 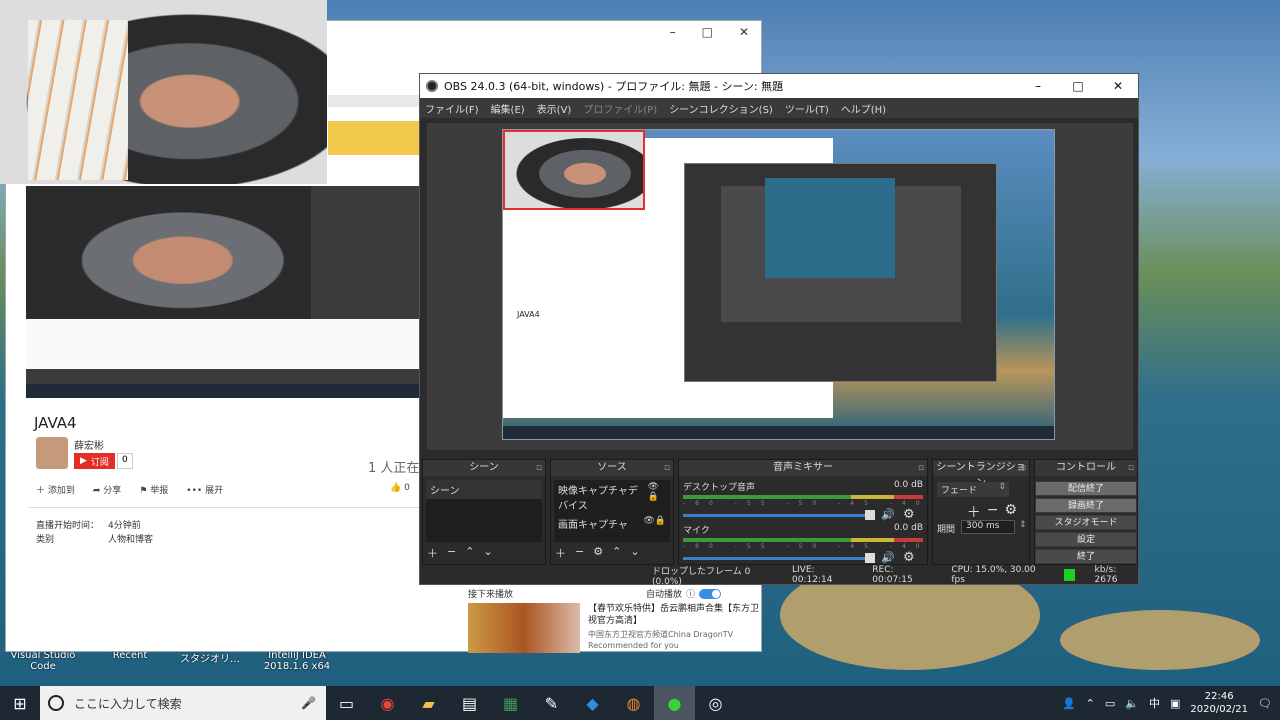 I want to click on file-explorer-icon: ▰, so click(x=428, y=703).